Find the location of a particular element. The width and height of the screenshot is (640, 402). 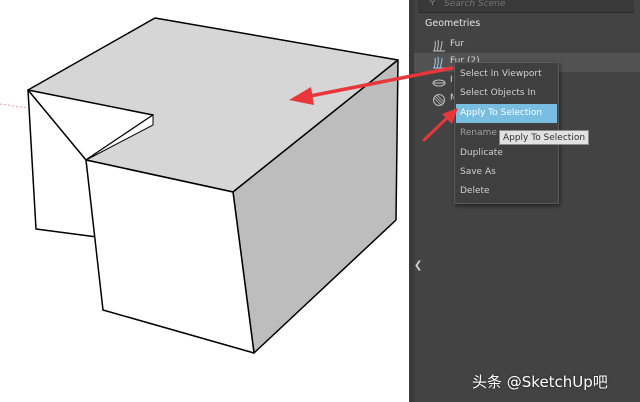

menu-item-duplicate: Duplicate is located at coordinates (506, 153).